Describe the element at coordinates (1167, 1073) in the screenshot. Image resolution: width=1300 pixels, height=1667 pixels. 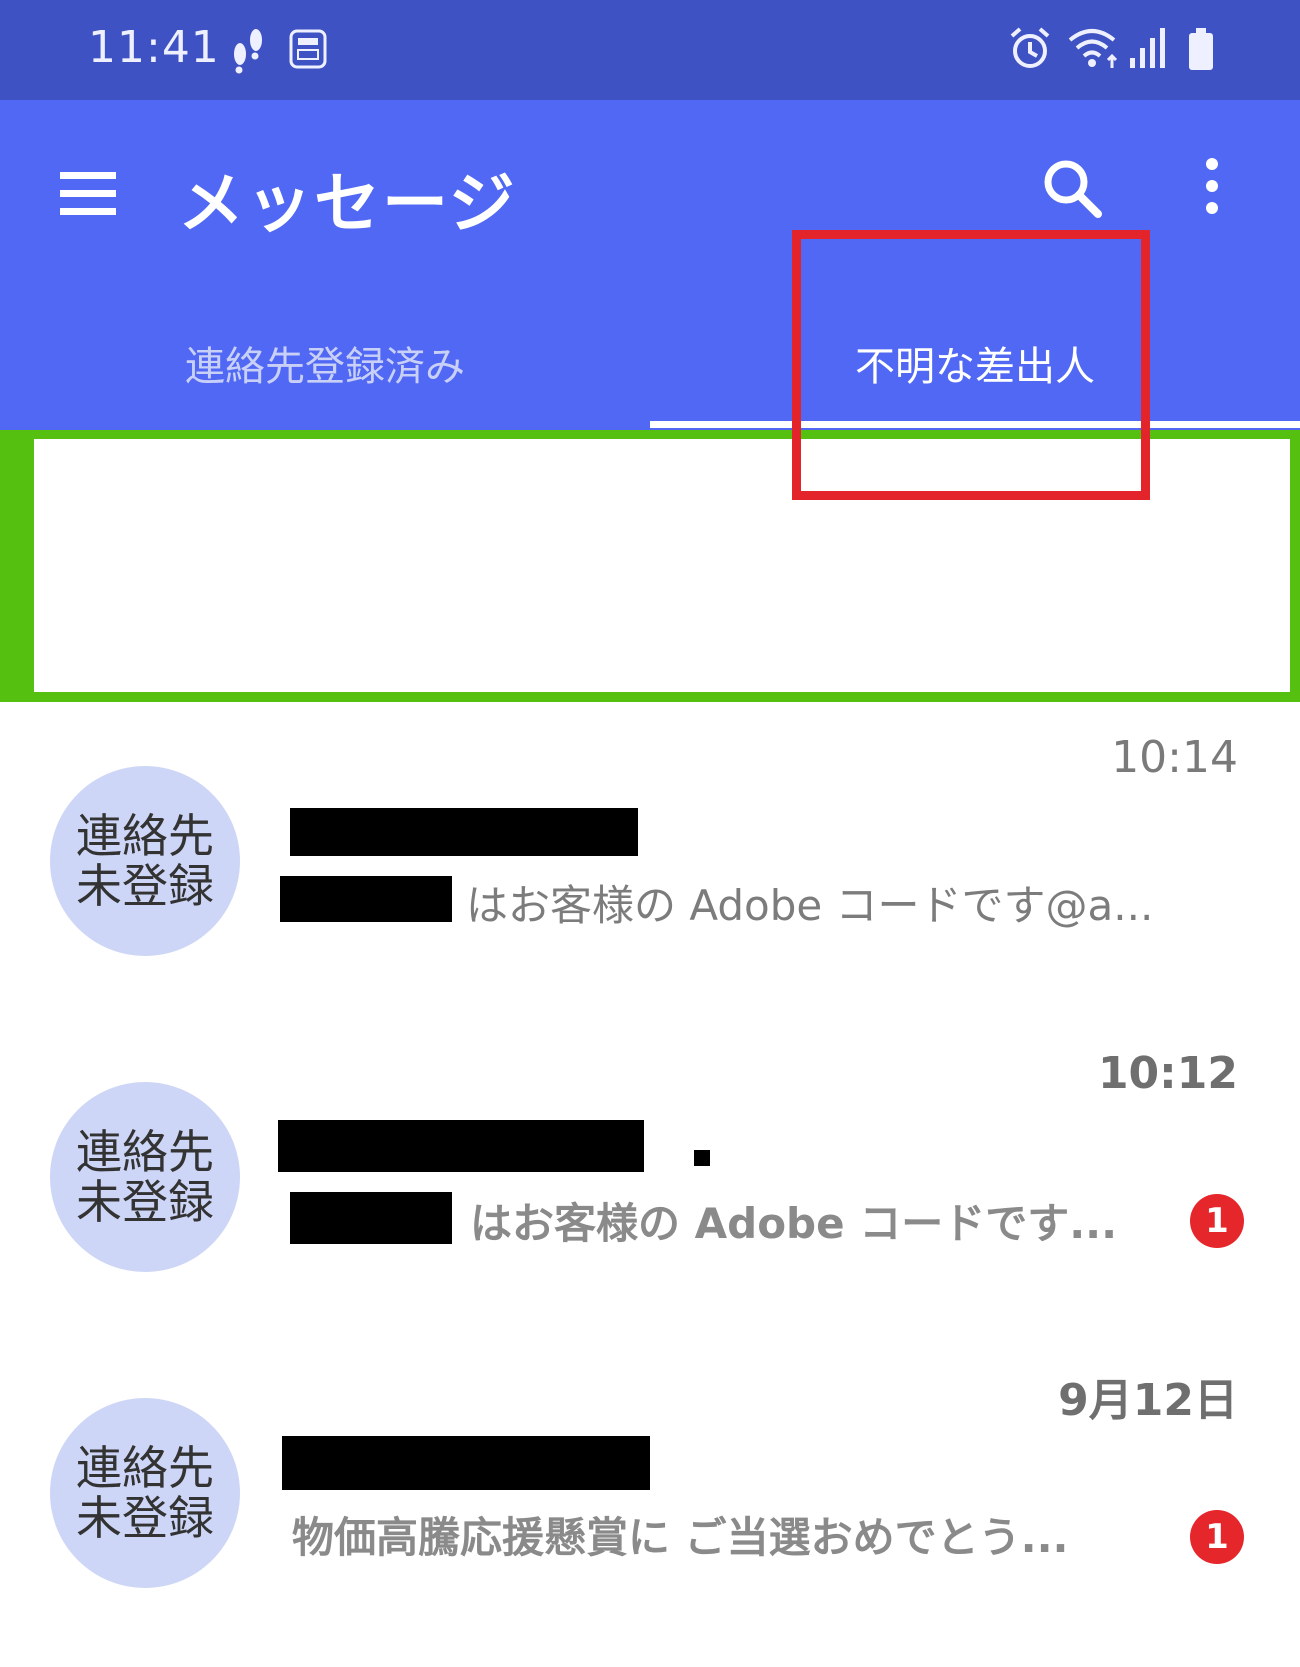
I see `conversation-time: 10:12` at that location.